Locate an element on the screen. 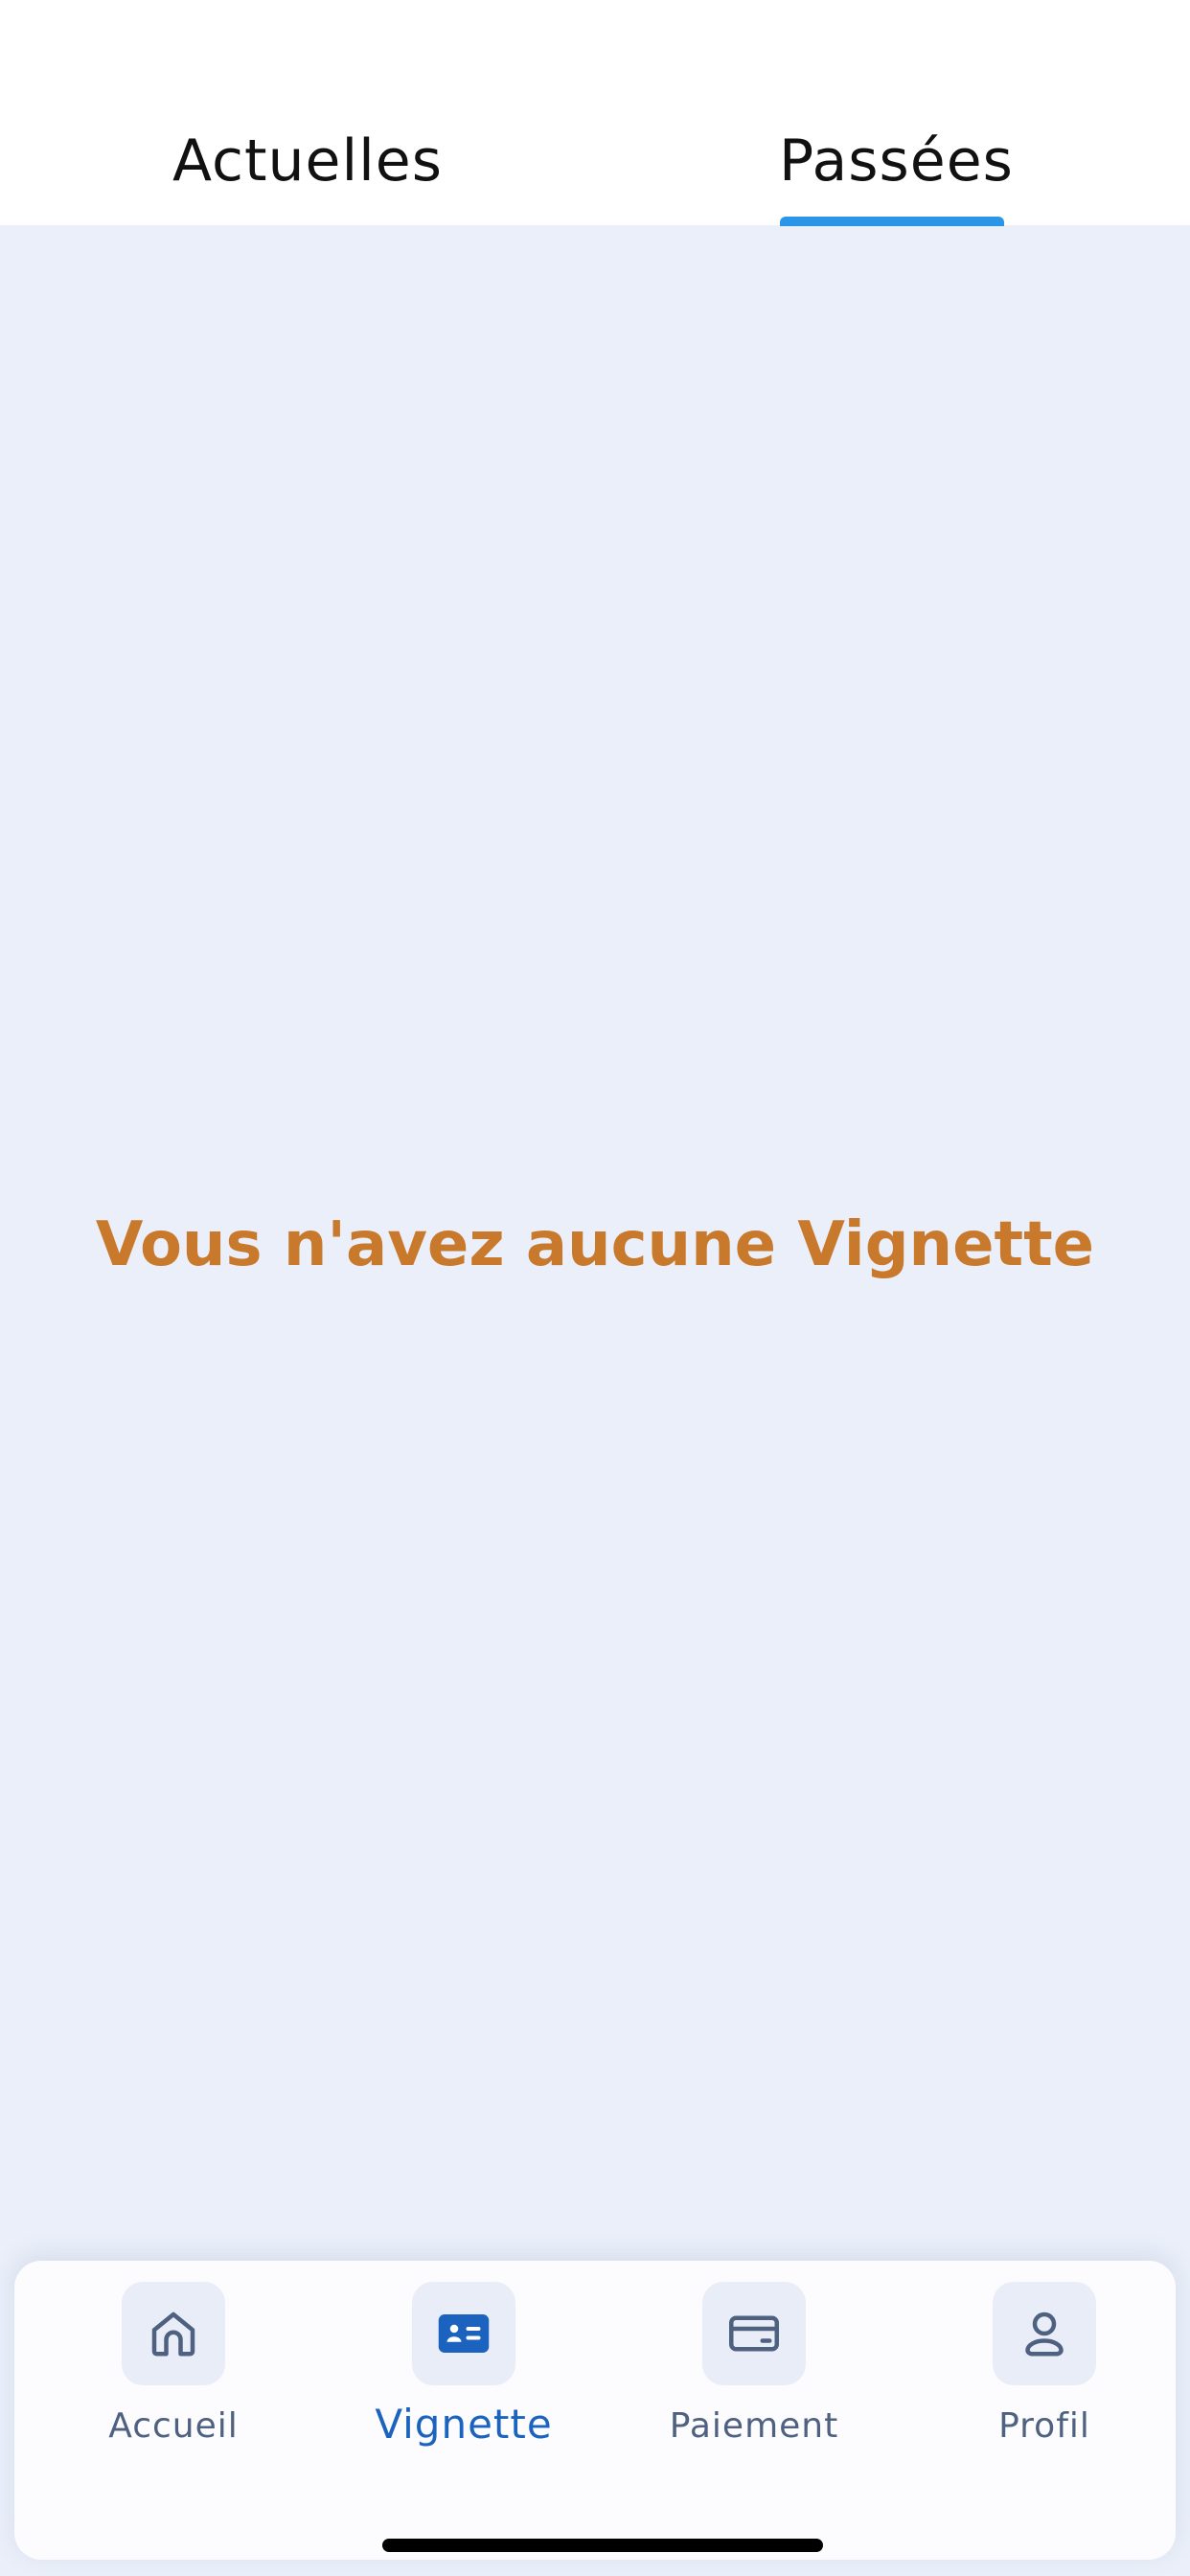 The image size is (1190, 2576). credit-card-icon is located at coordinates (754, 2333).